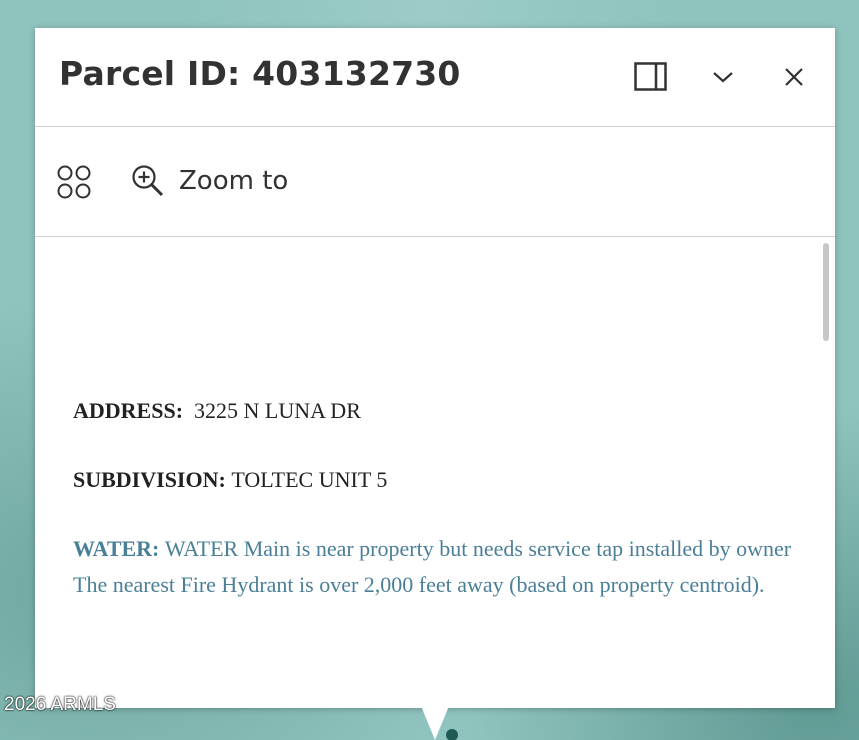  Describe the element at coordinates (452, 734) in the screenshot. I see `location-marker` at that location.